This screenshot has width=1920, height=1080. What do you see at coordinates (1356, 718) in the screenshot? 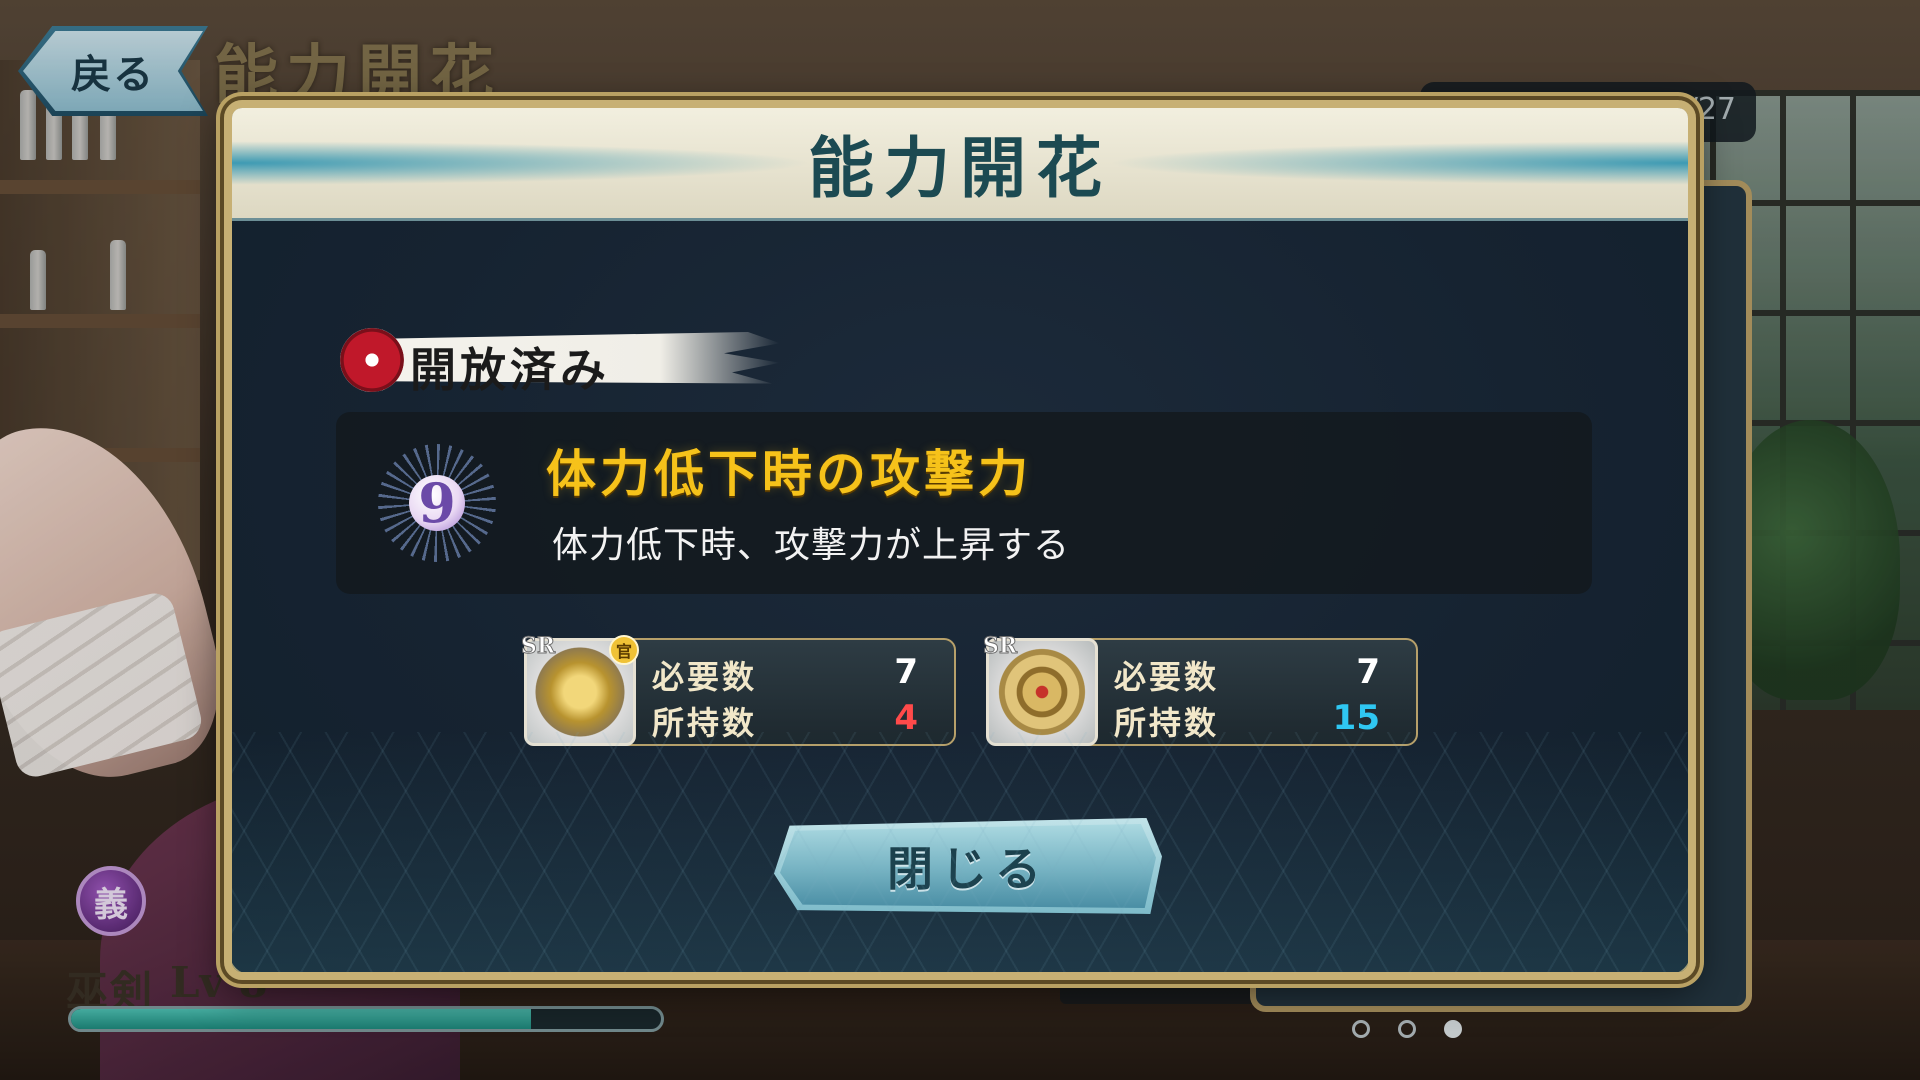
I see `owned-count: 15` at bounding box center [1356, 718].